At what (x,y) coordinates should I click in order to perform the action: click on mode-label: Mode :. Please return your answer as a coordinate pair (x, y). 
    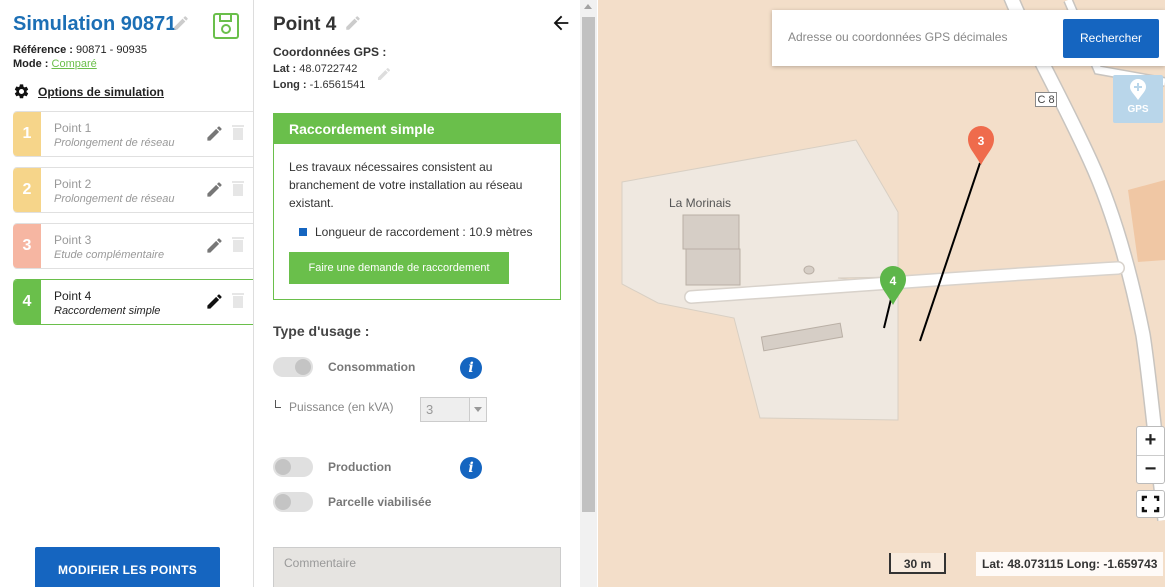
    Looking at the image, I should click on (31, 64).